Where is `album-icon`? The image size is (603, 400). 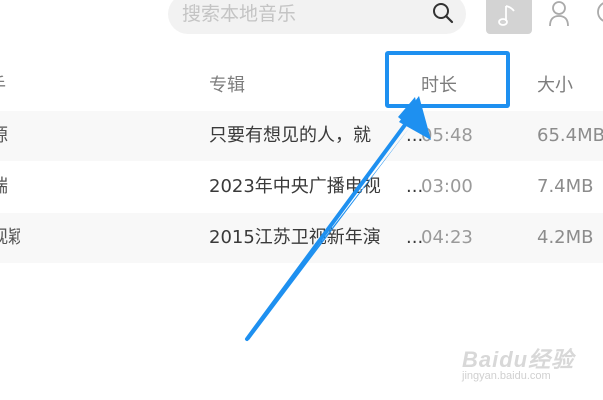
album-icon is located at coordinates (600, 12).